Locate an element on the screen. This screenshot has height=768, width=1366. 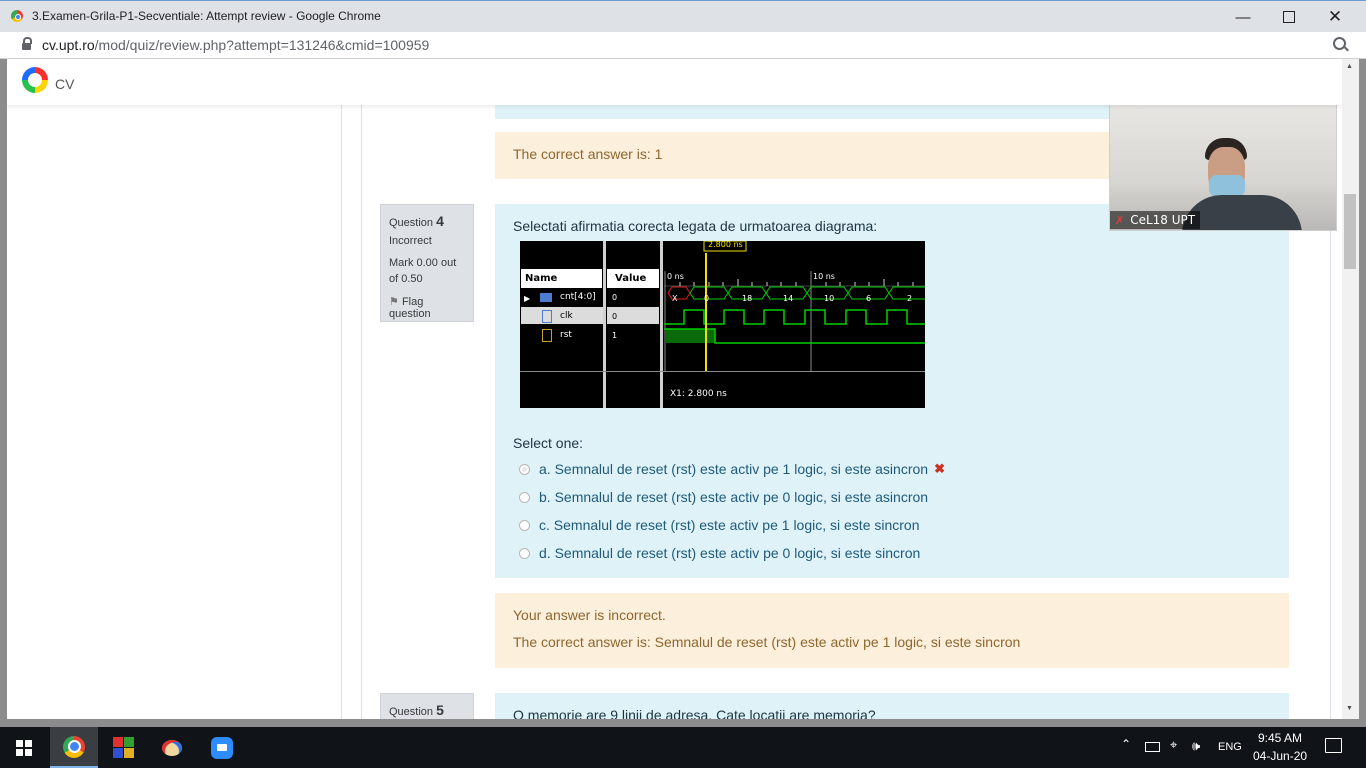
tray-chevron-icon: ⌃ is located at coordinates (1126, 744).